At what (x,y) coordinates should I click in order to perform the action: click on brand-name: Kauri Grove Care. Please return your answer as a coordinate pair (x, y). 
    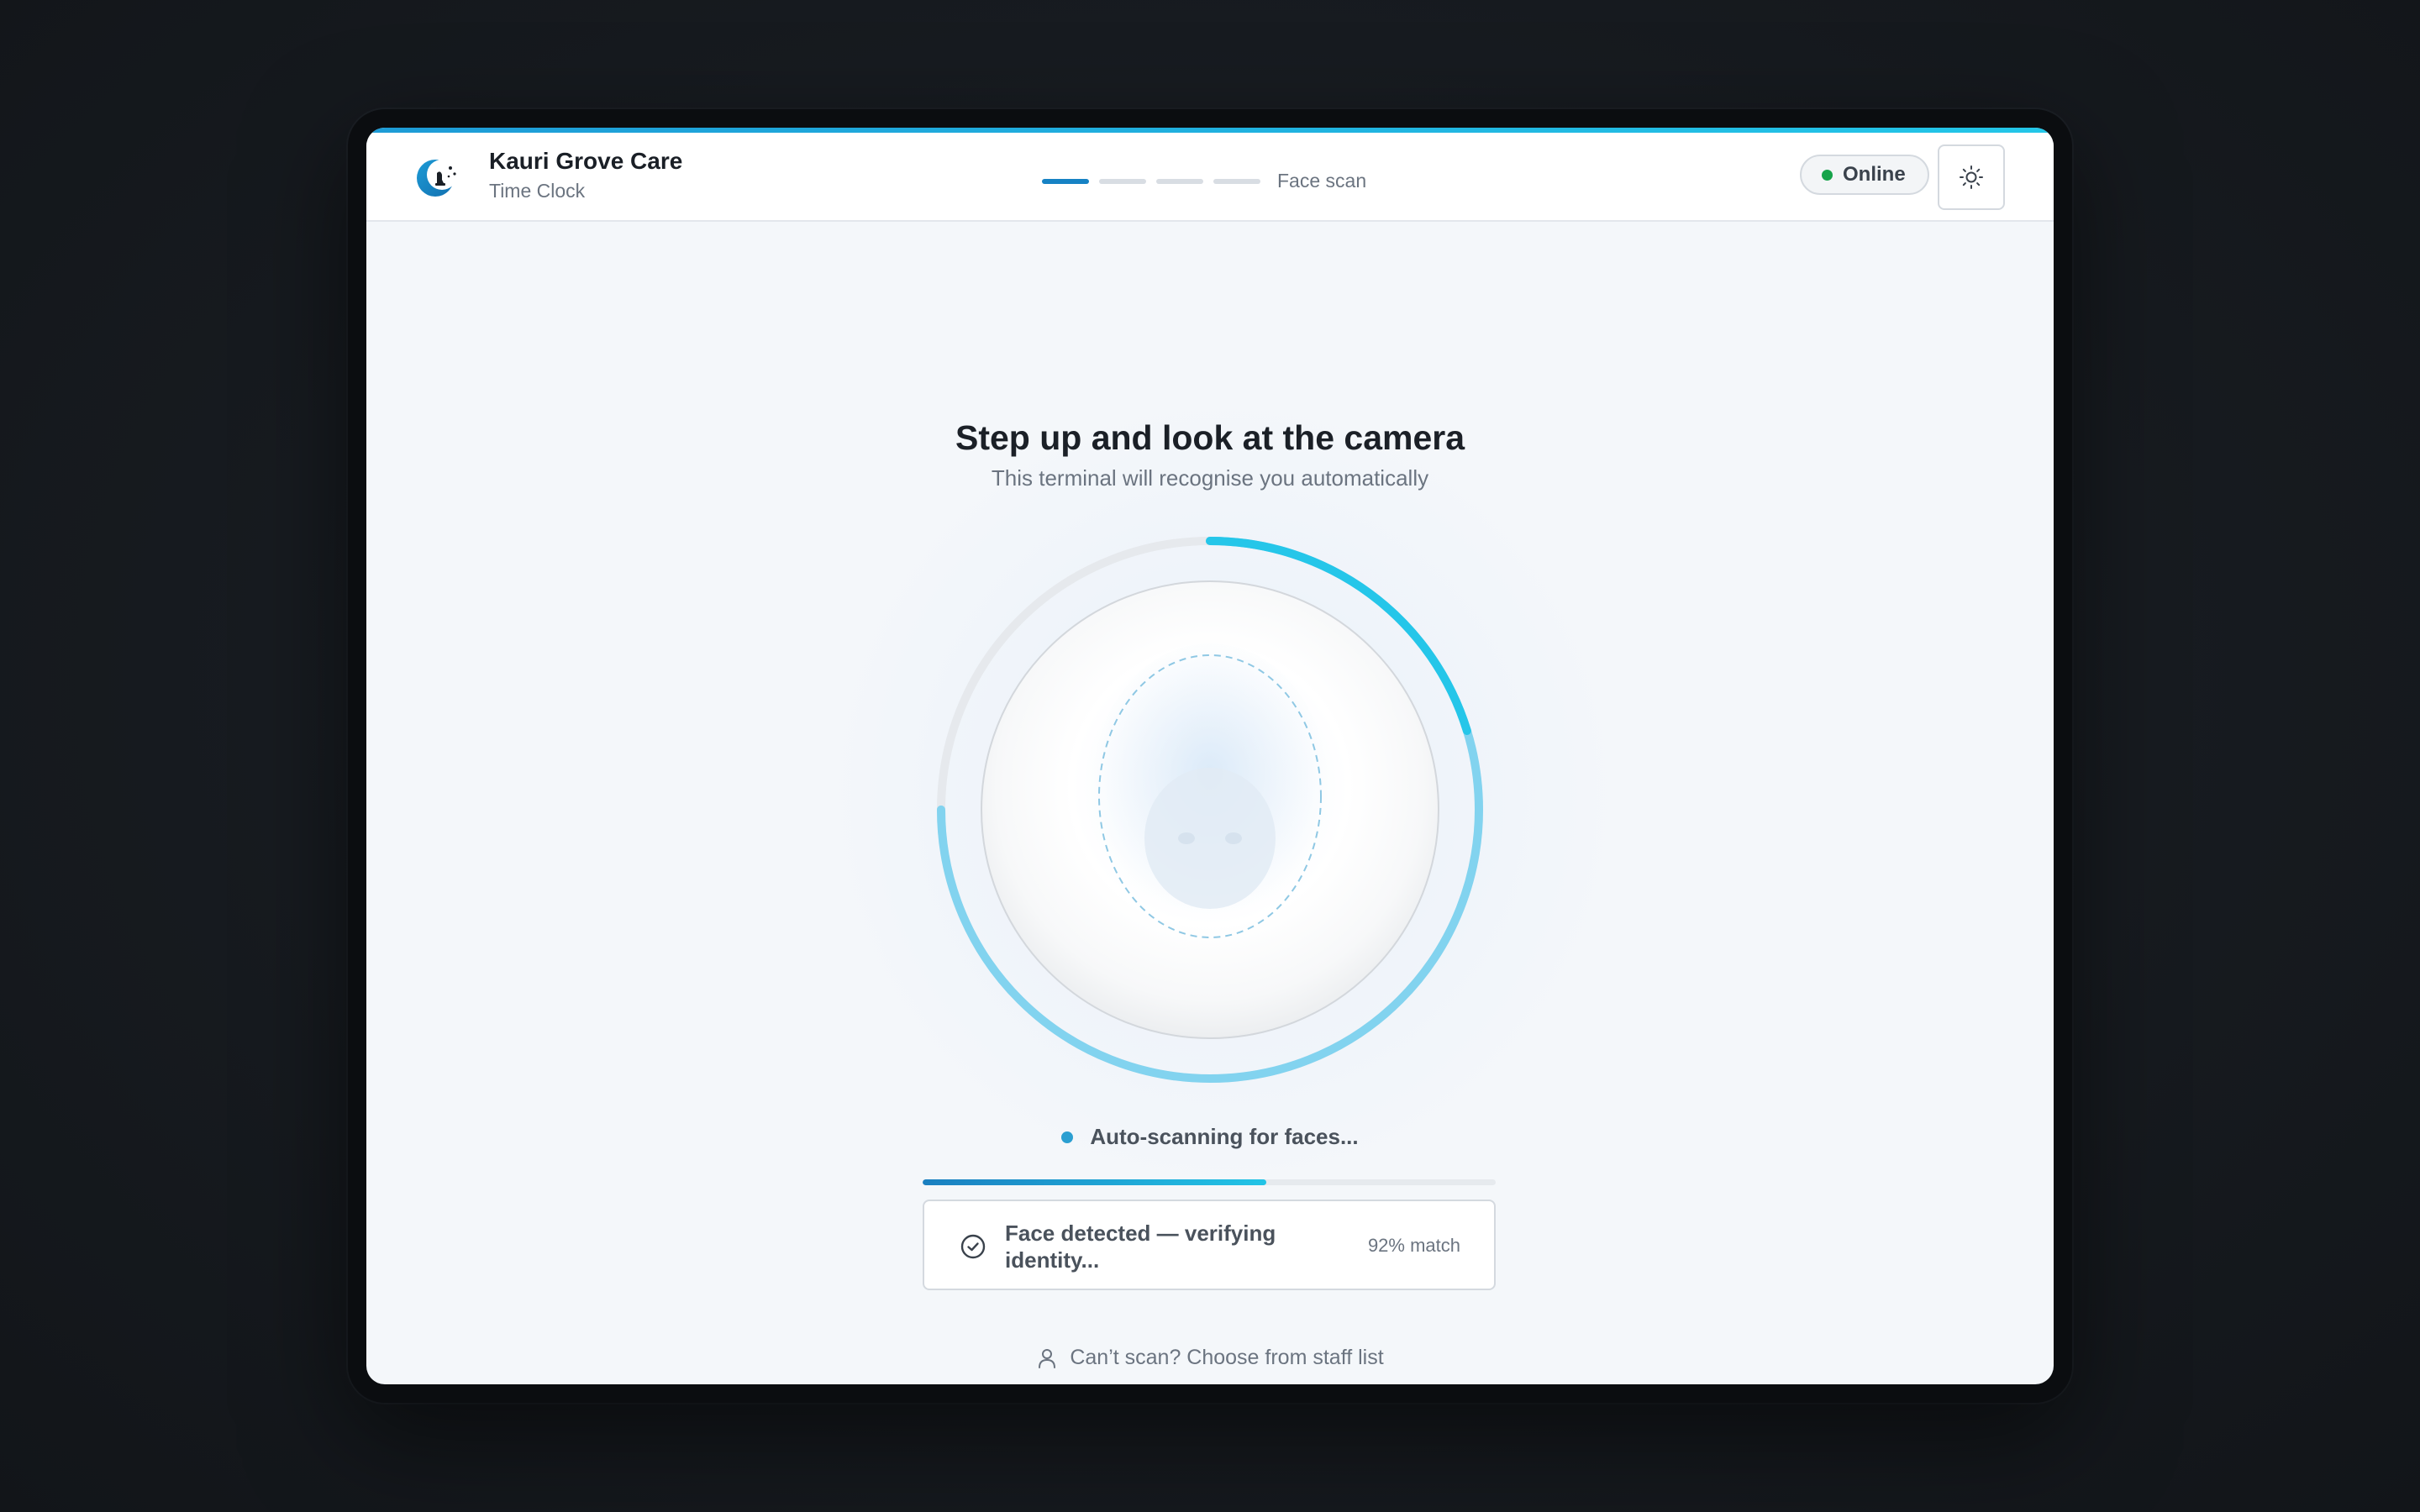
    Looking at the image, I should click on (586, 161).